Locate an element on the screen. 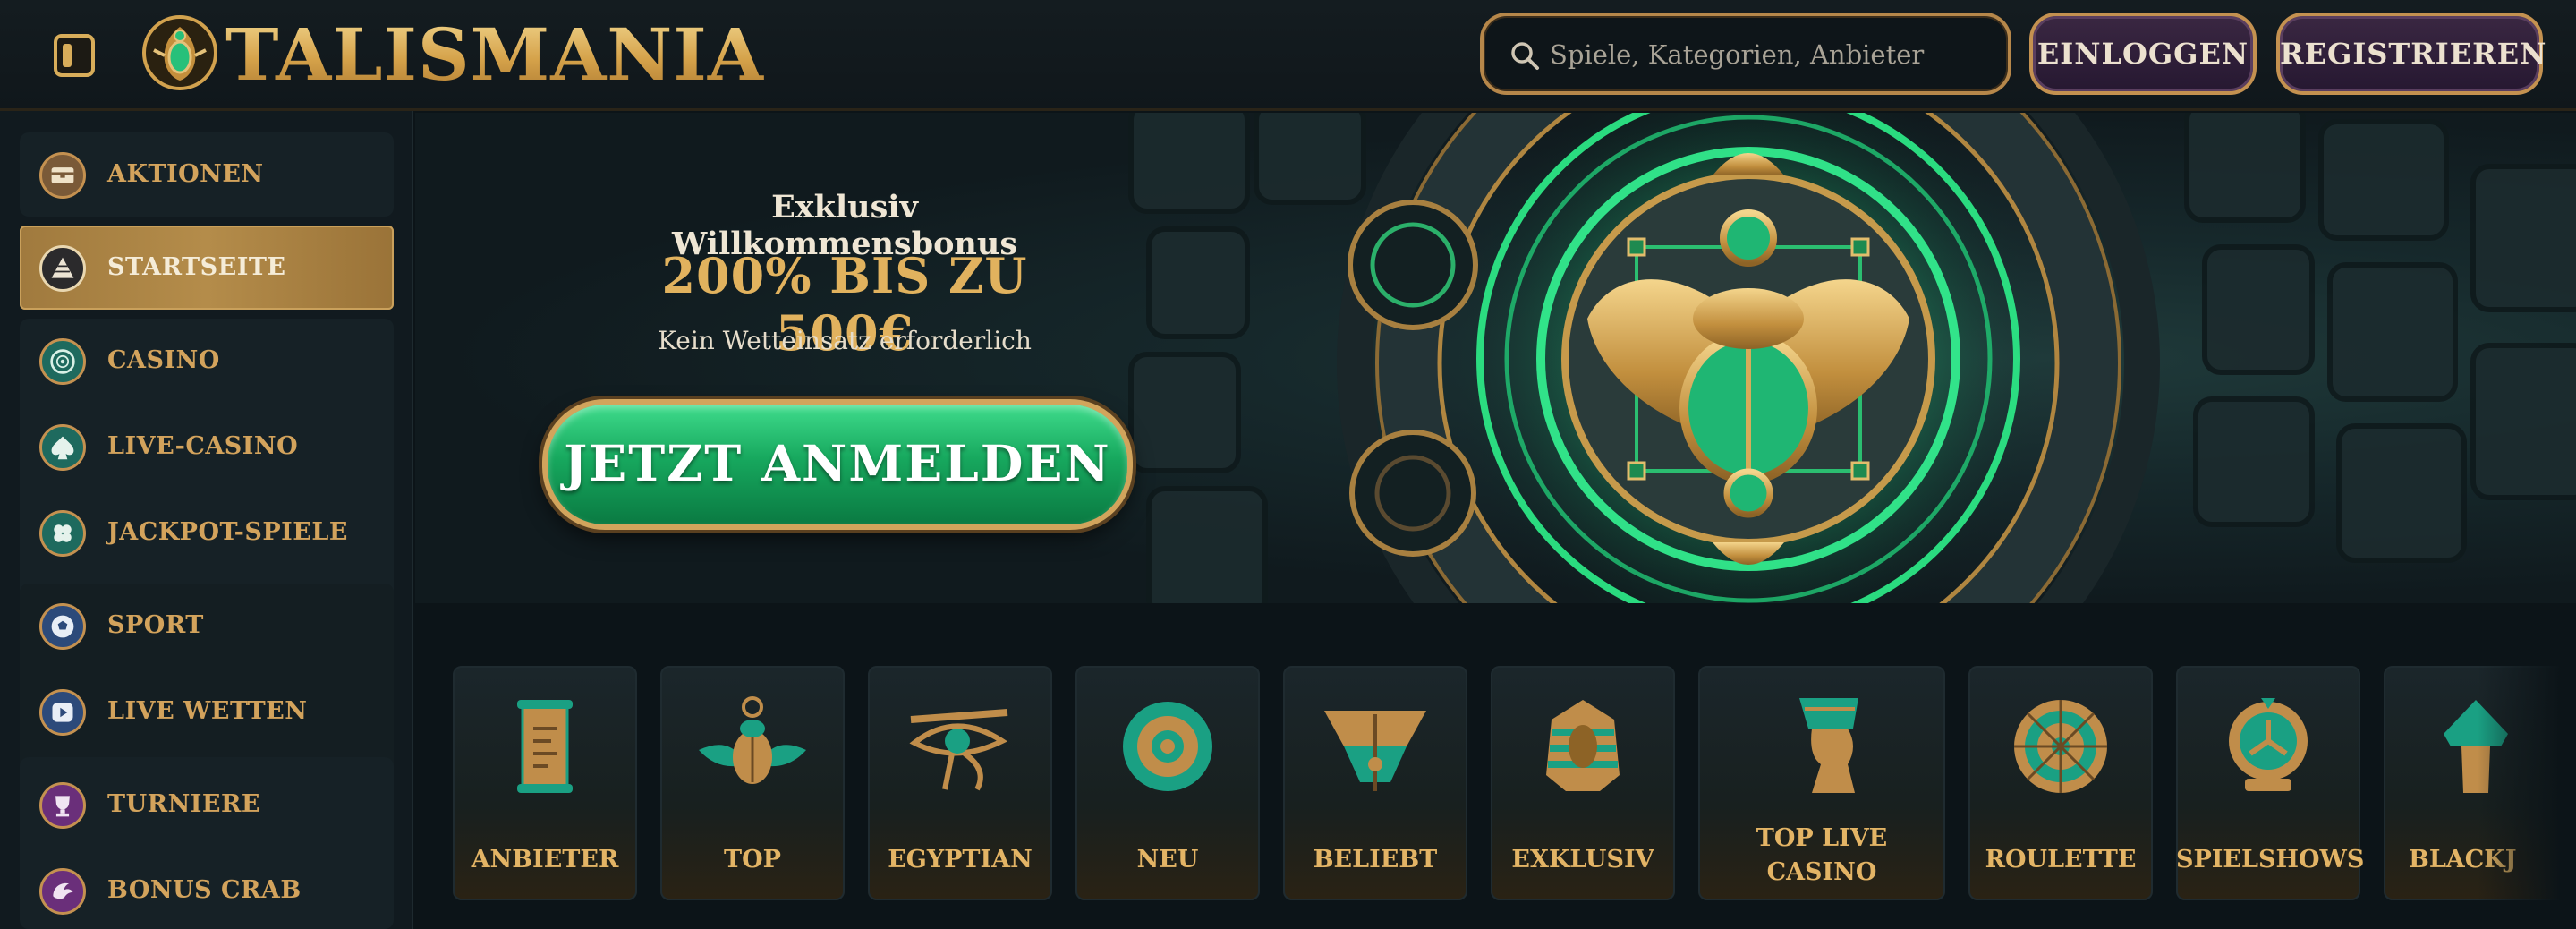 The image size is (2576, 929). register-button: REGISTRIEREN is located at coordinates (2411, 54).